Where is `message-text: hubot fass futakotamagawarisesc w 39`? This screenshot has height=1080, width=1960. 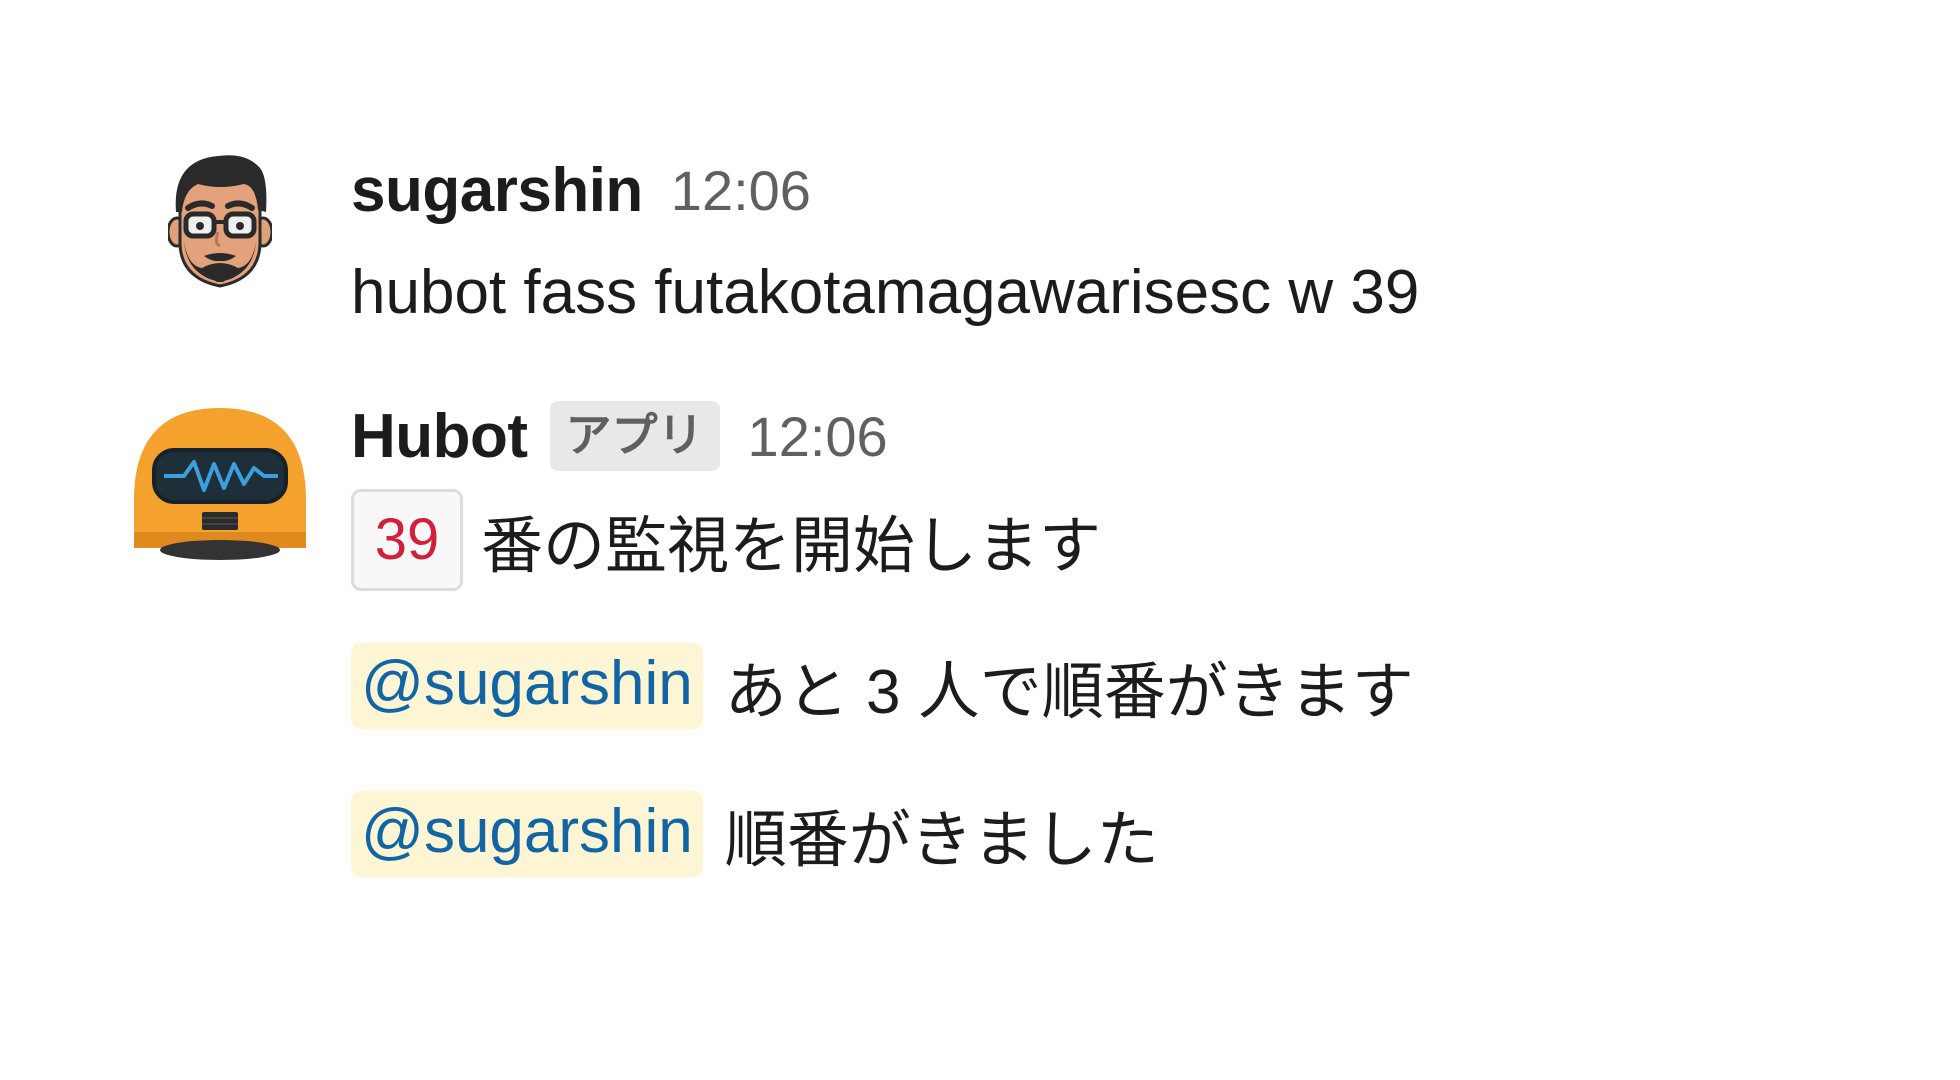
message-text: hubot fass futakotamagawarisesc w 39 is located at coordinates (885, 292).